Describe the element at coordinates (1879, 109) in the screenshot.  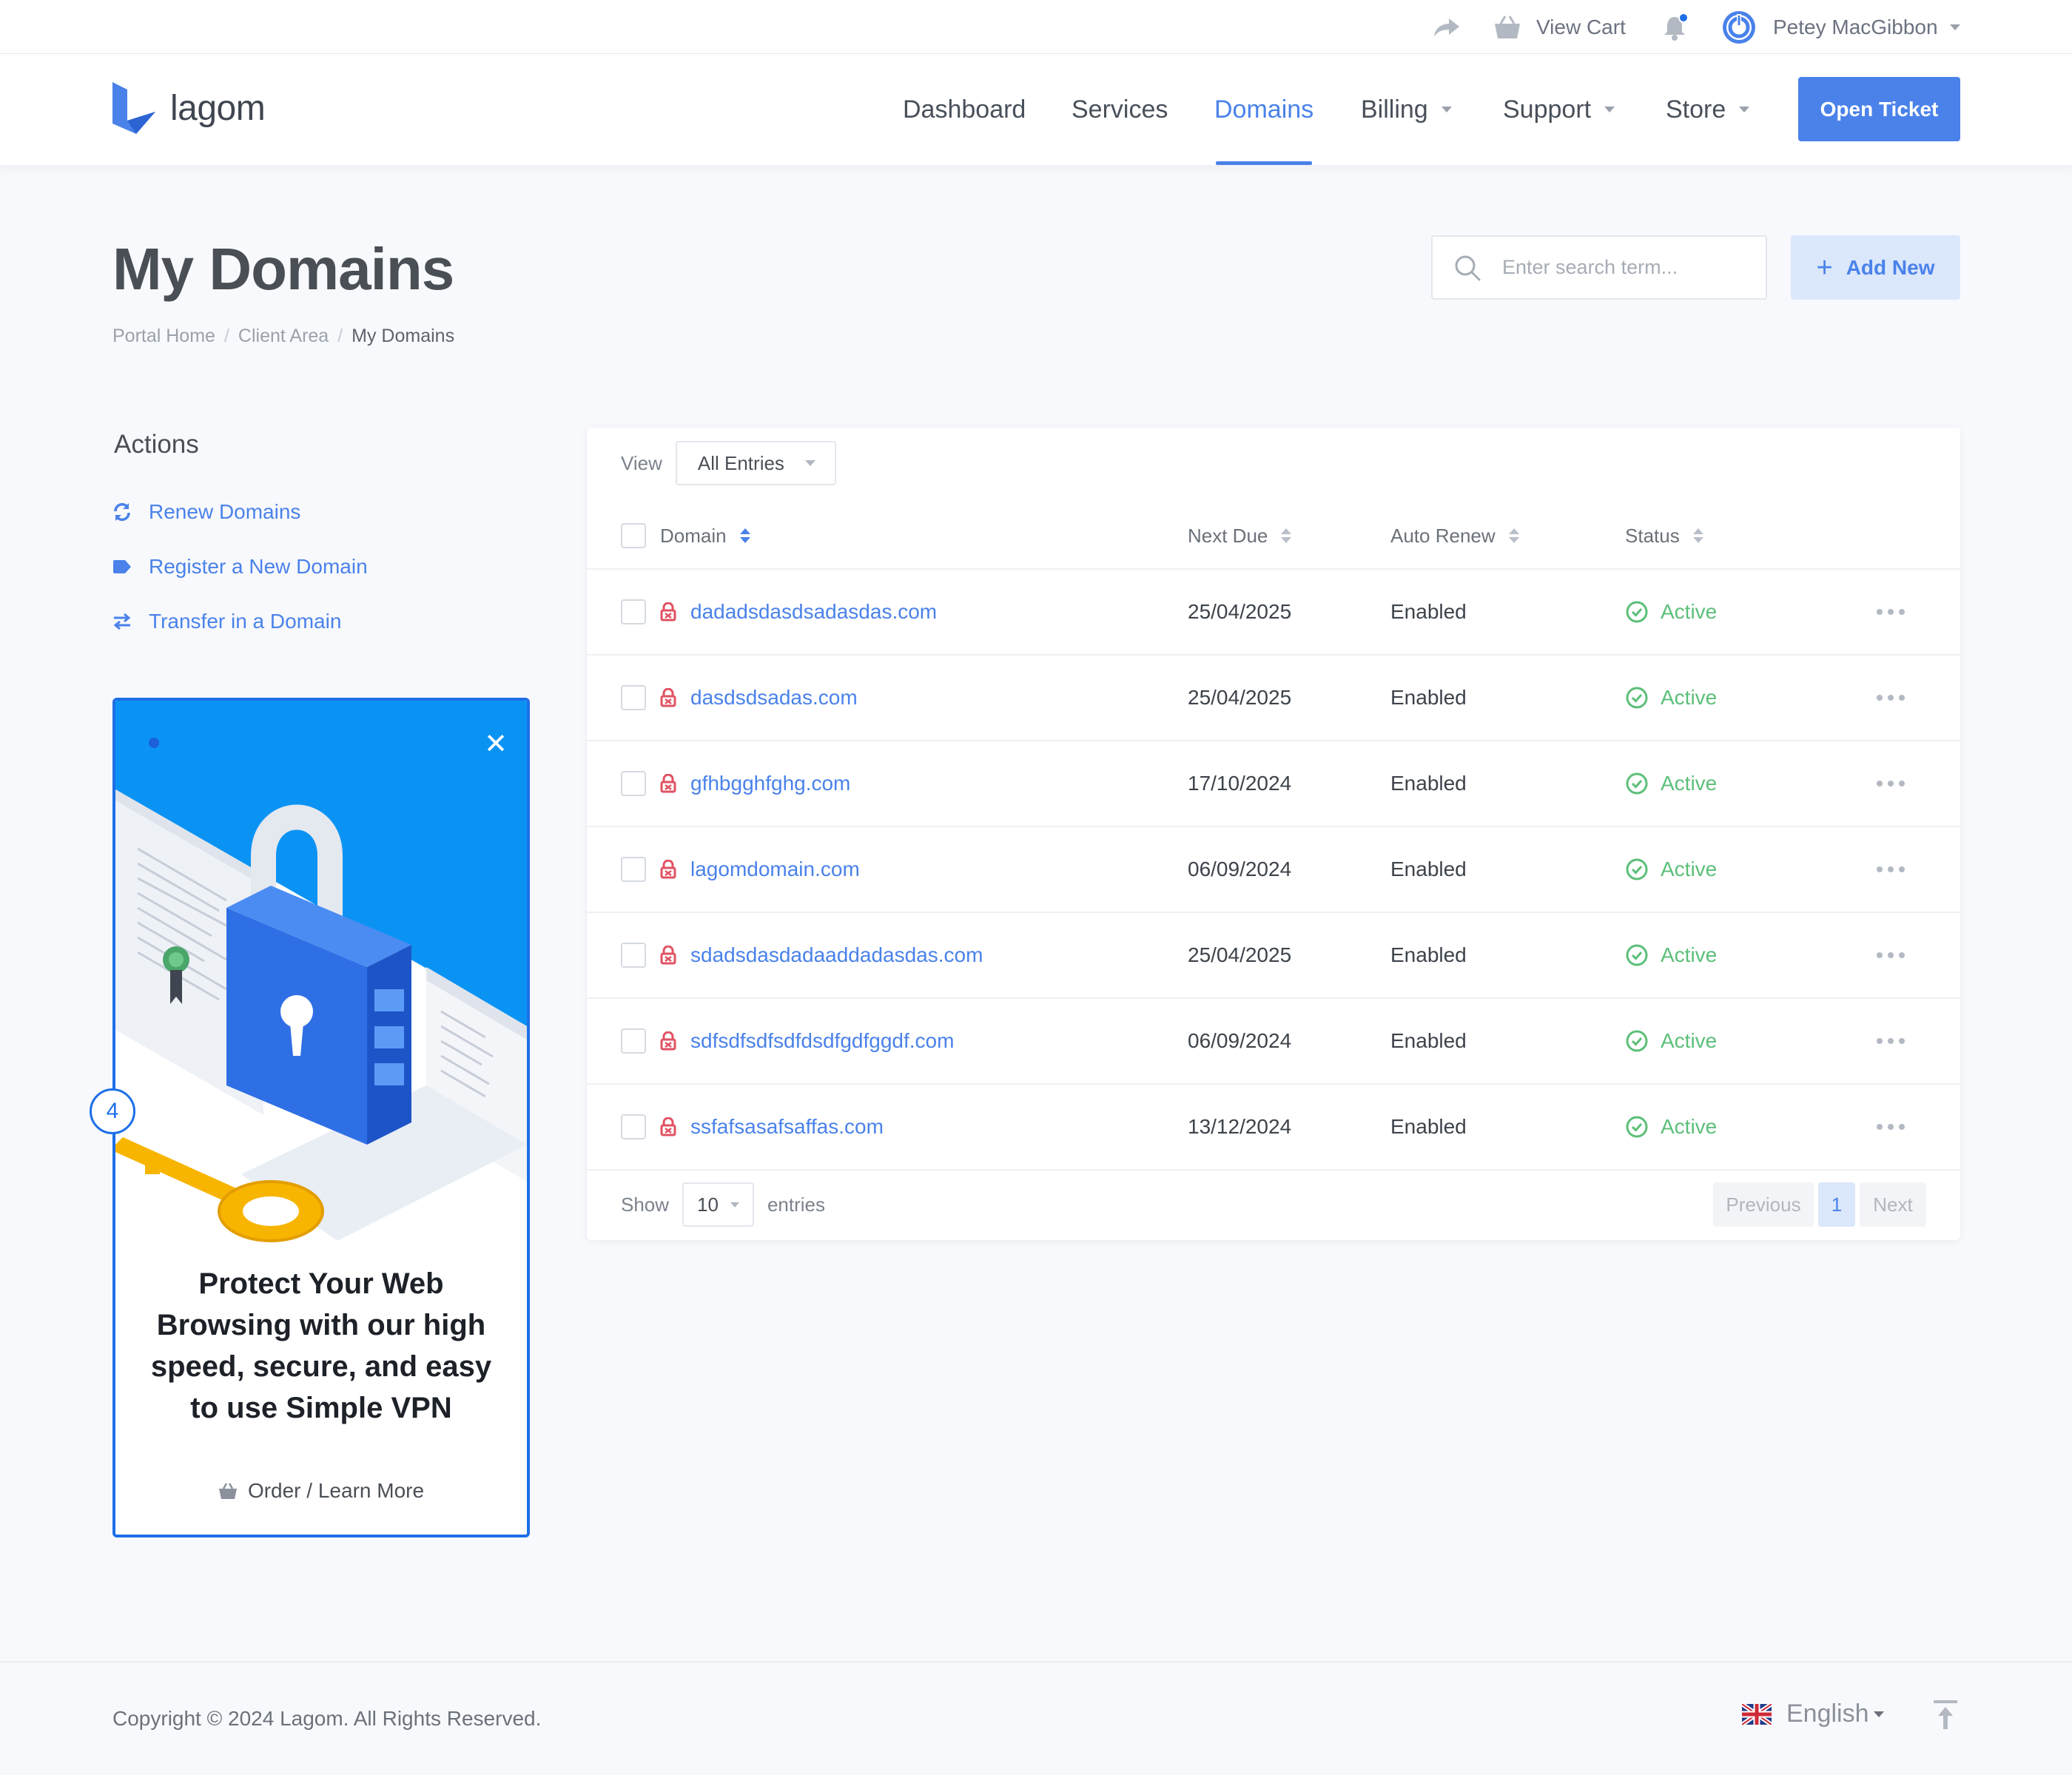
I see `open-ticket-button: Open Ticket` at that location.